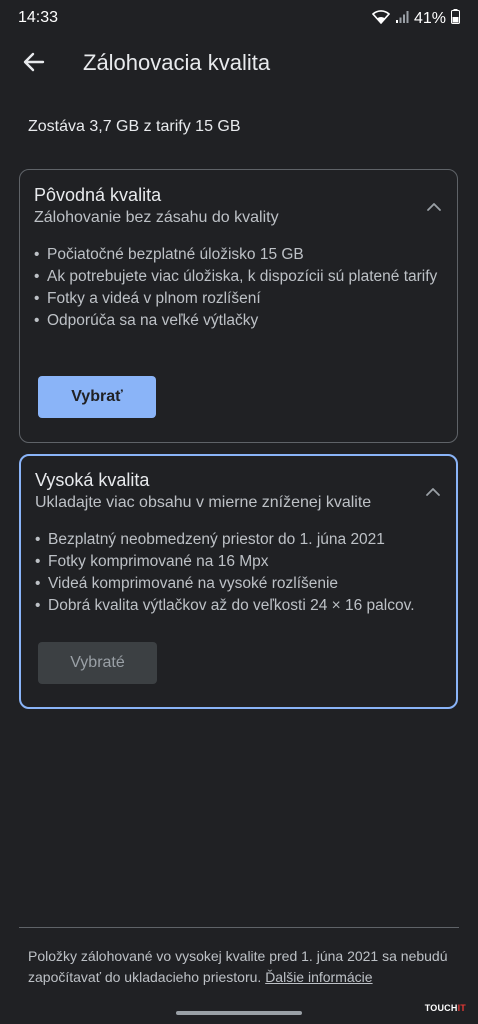 The height and width of the screenshot is (1024, 478). I want to click on status-time: 14:33, so click(38, 17).